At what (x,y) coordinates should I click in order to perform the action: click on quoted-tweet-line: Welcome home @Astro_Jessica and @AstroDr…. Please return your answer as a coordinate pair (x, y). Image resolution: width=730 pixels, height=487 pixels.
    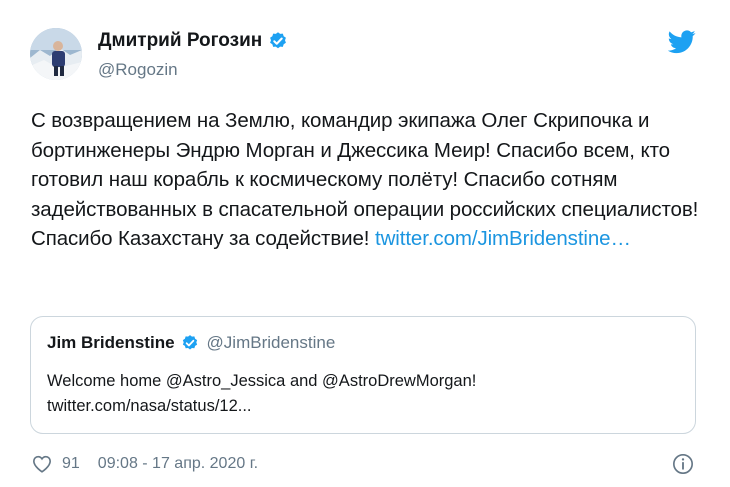
    Looking at the image, I should click on (262, 381).